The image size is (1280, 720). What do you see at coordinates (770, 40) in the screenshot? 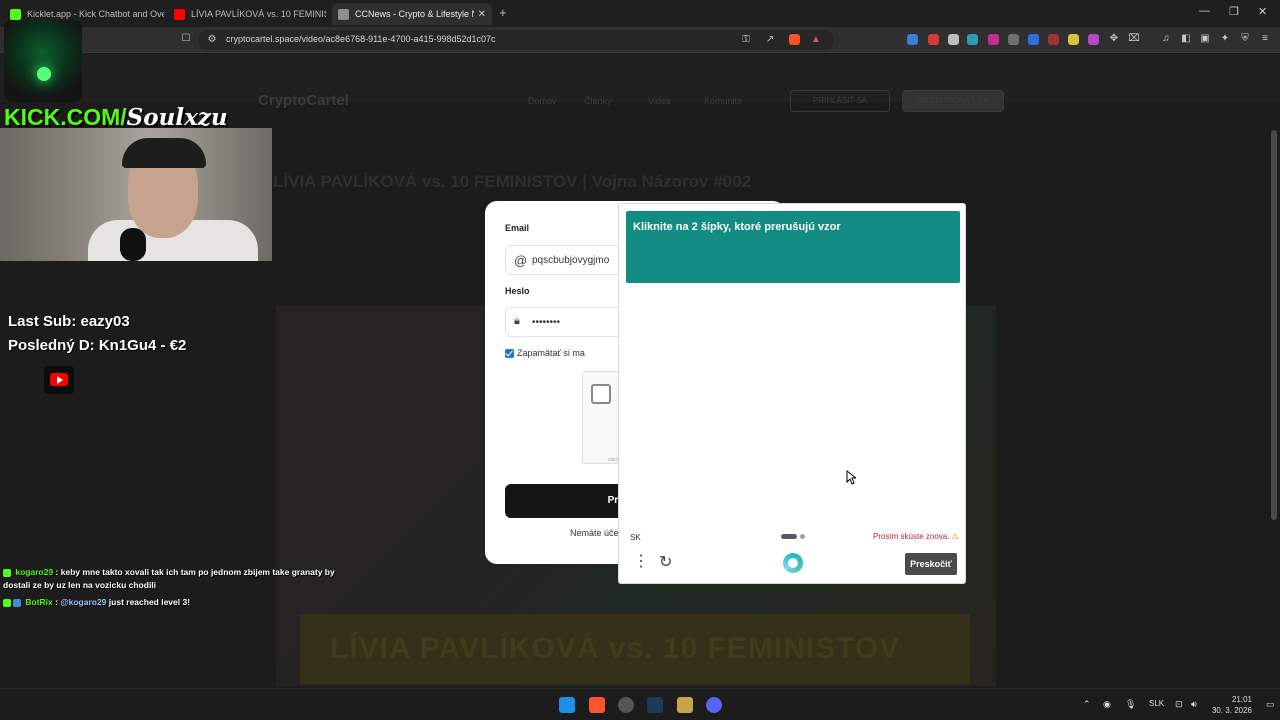
I see `share-icon: ↗` at bounding box center [770, 40].